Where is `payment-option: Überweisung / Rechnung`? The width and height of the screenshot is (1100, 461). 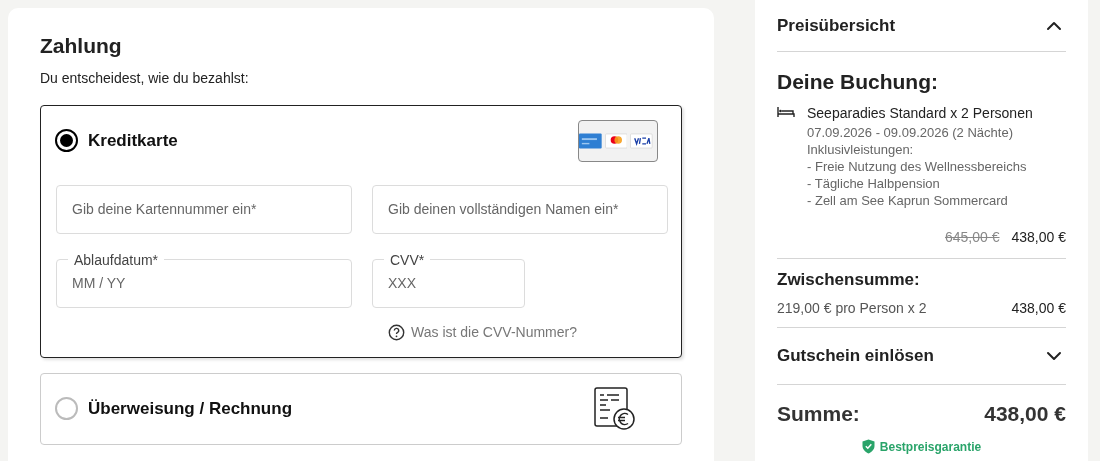 payment-option: Überweisung / Rechnung is located at coordinates (361, 408).